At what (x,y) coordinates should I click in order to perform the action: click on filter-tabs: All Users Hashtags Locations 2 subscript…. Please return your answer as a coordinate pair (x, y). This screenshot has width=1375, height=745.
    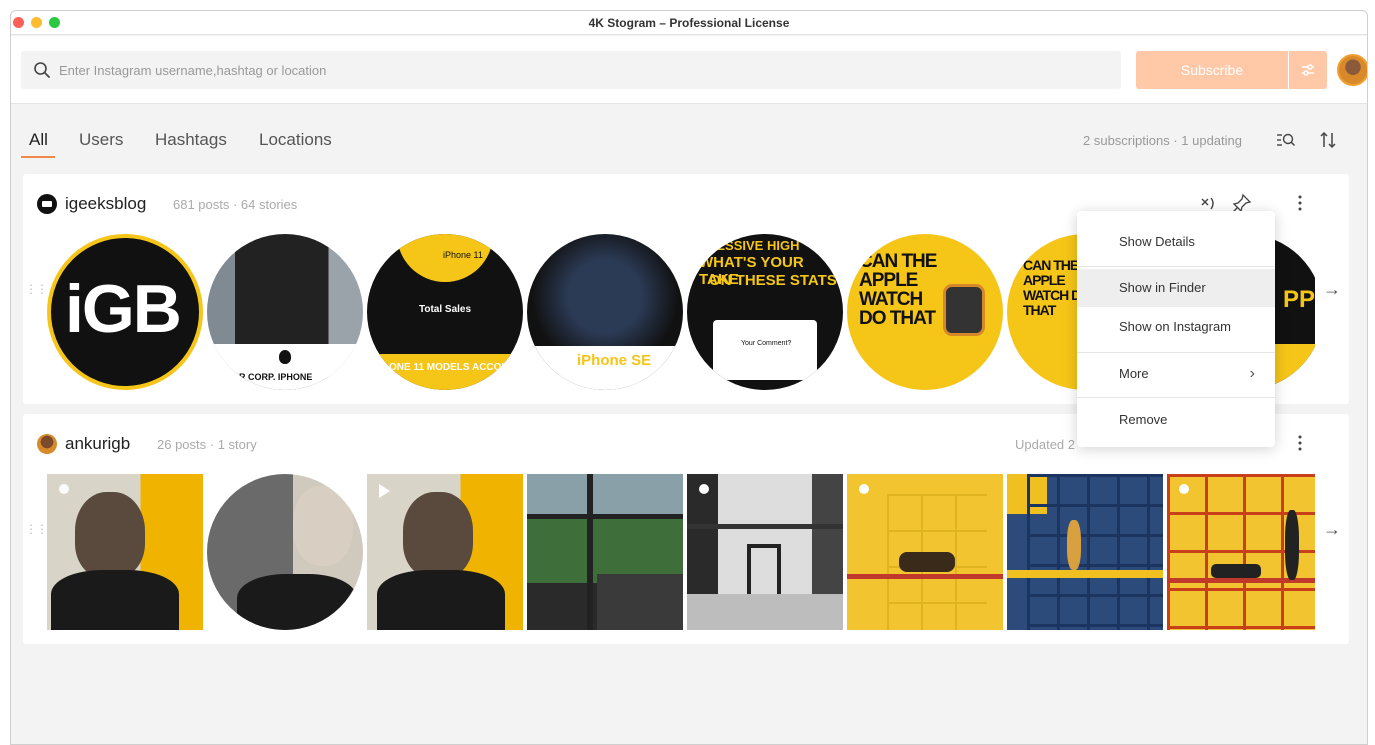
    Looking at the image, I should click on (689, 134).